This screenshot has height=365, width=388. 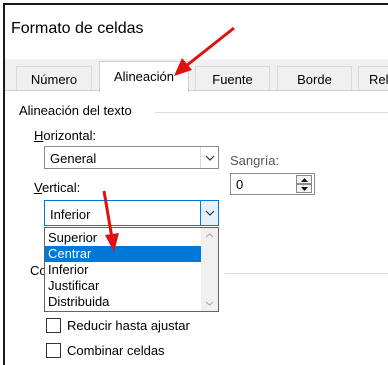 What do you see at coordinates (116, 350) in the screenshot?
I see `merge-cells-label: Combinar celdas` at bounding box center [116, 350].